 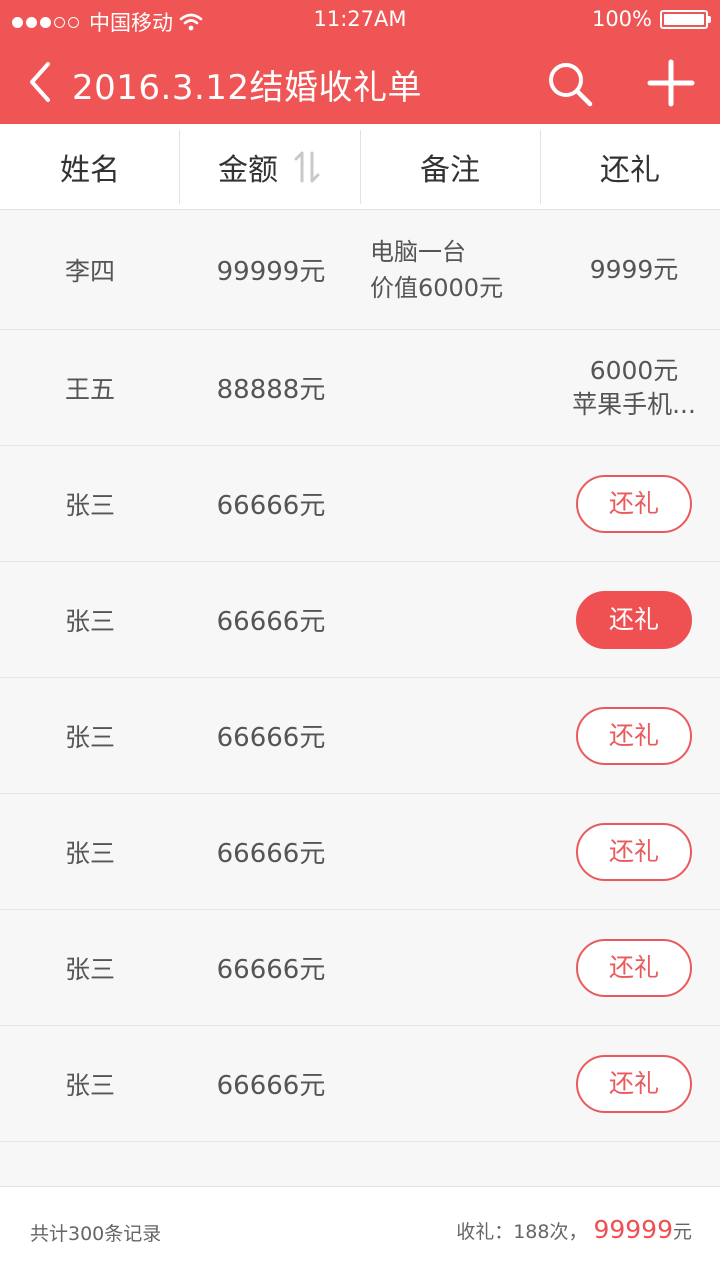 I want to click on title-bar: 2016.3.12结婚收礼单, so click(x=360, y=82).